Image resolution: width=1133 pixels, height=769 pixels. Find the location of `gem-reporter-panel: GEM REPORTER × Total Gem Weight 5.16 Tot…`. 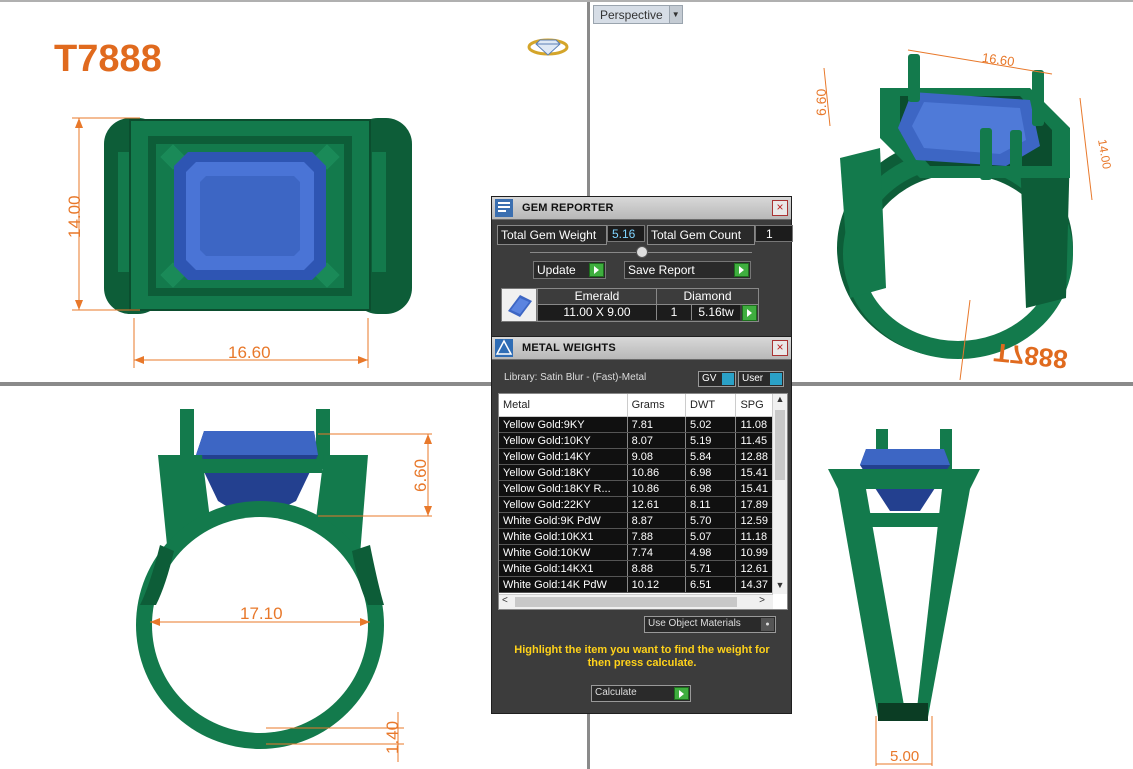

gem-reporter-panel: GEM REPORTER × Total Gem Weight 5.16 Tot… is located at coordinates (642, 267).